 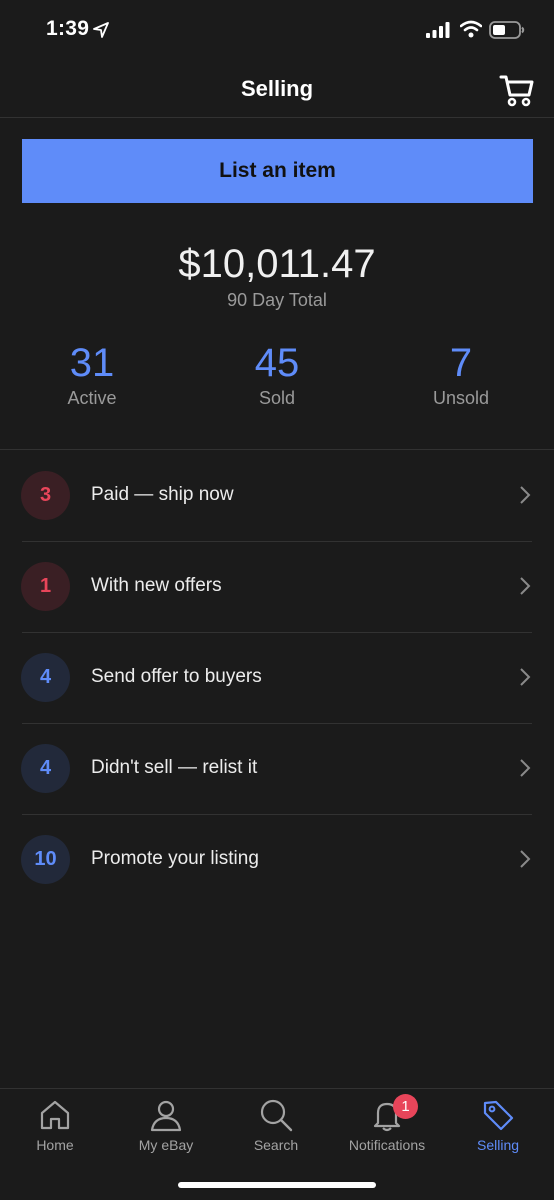 I want to click on stat-label: Active, so click(x=92, y=398).